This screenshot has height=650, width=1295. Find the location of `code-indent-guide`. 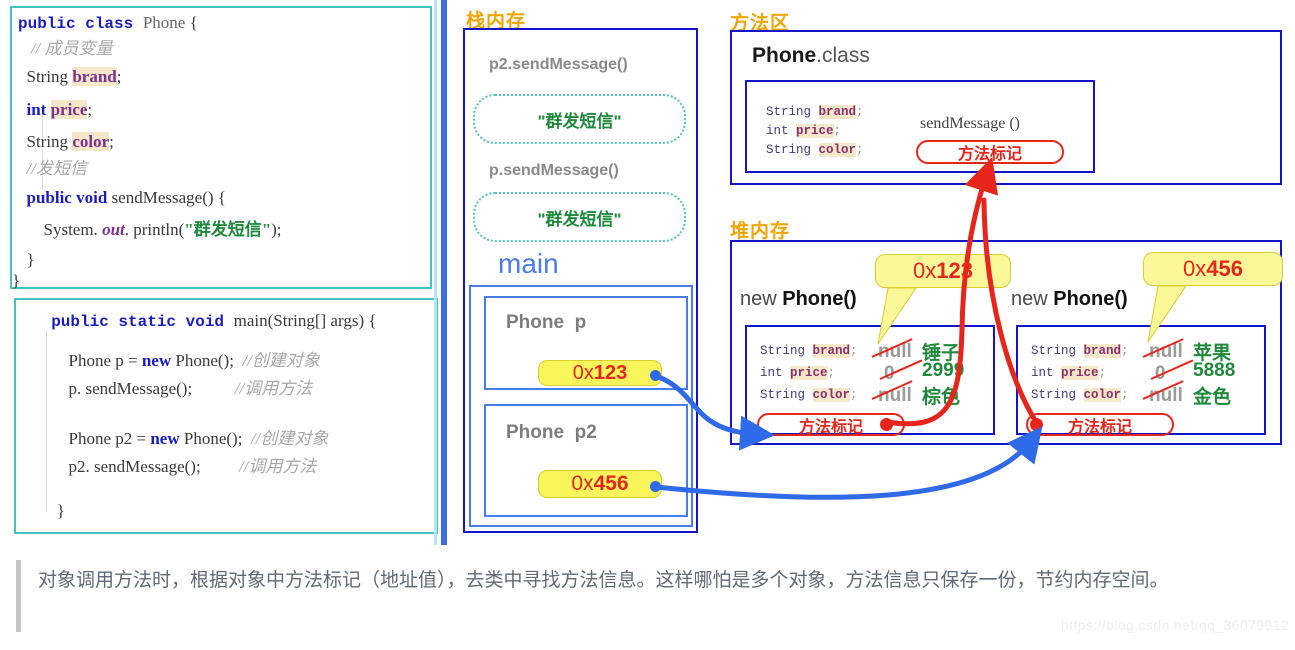

code-indent-guide is located at coordinates (46, 422).